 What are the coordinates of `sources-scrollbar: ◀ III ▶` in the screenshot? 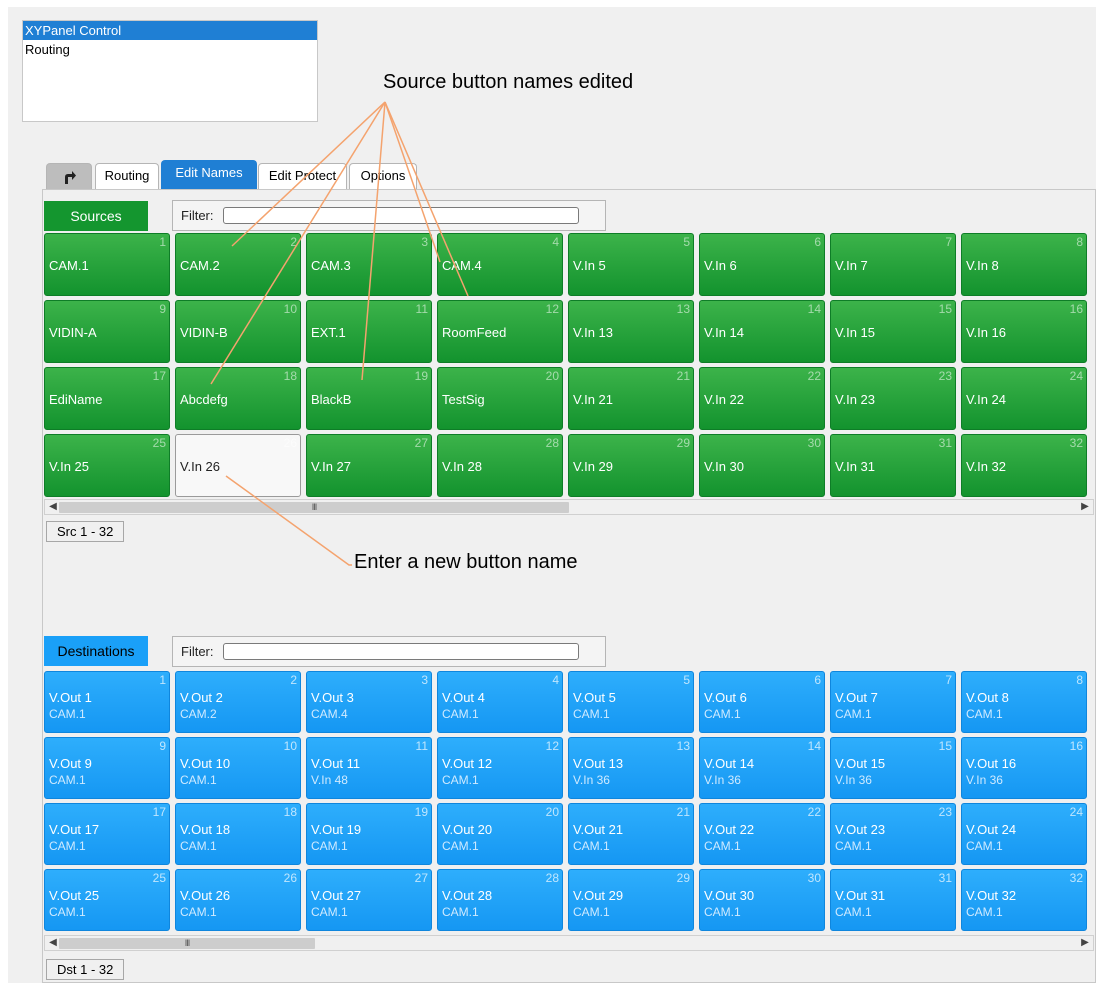 It's located at (569, 507).